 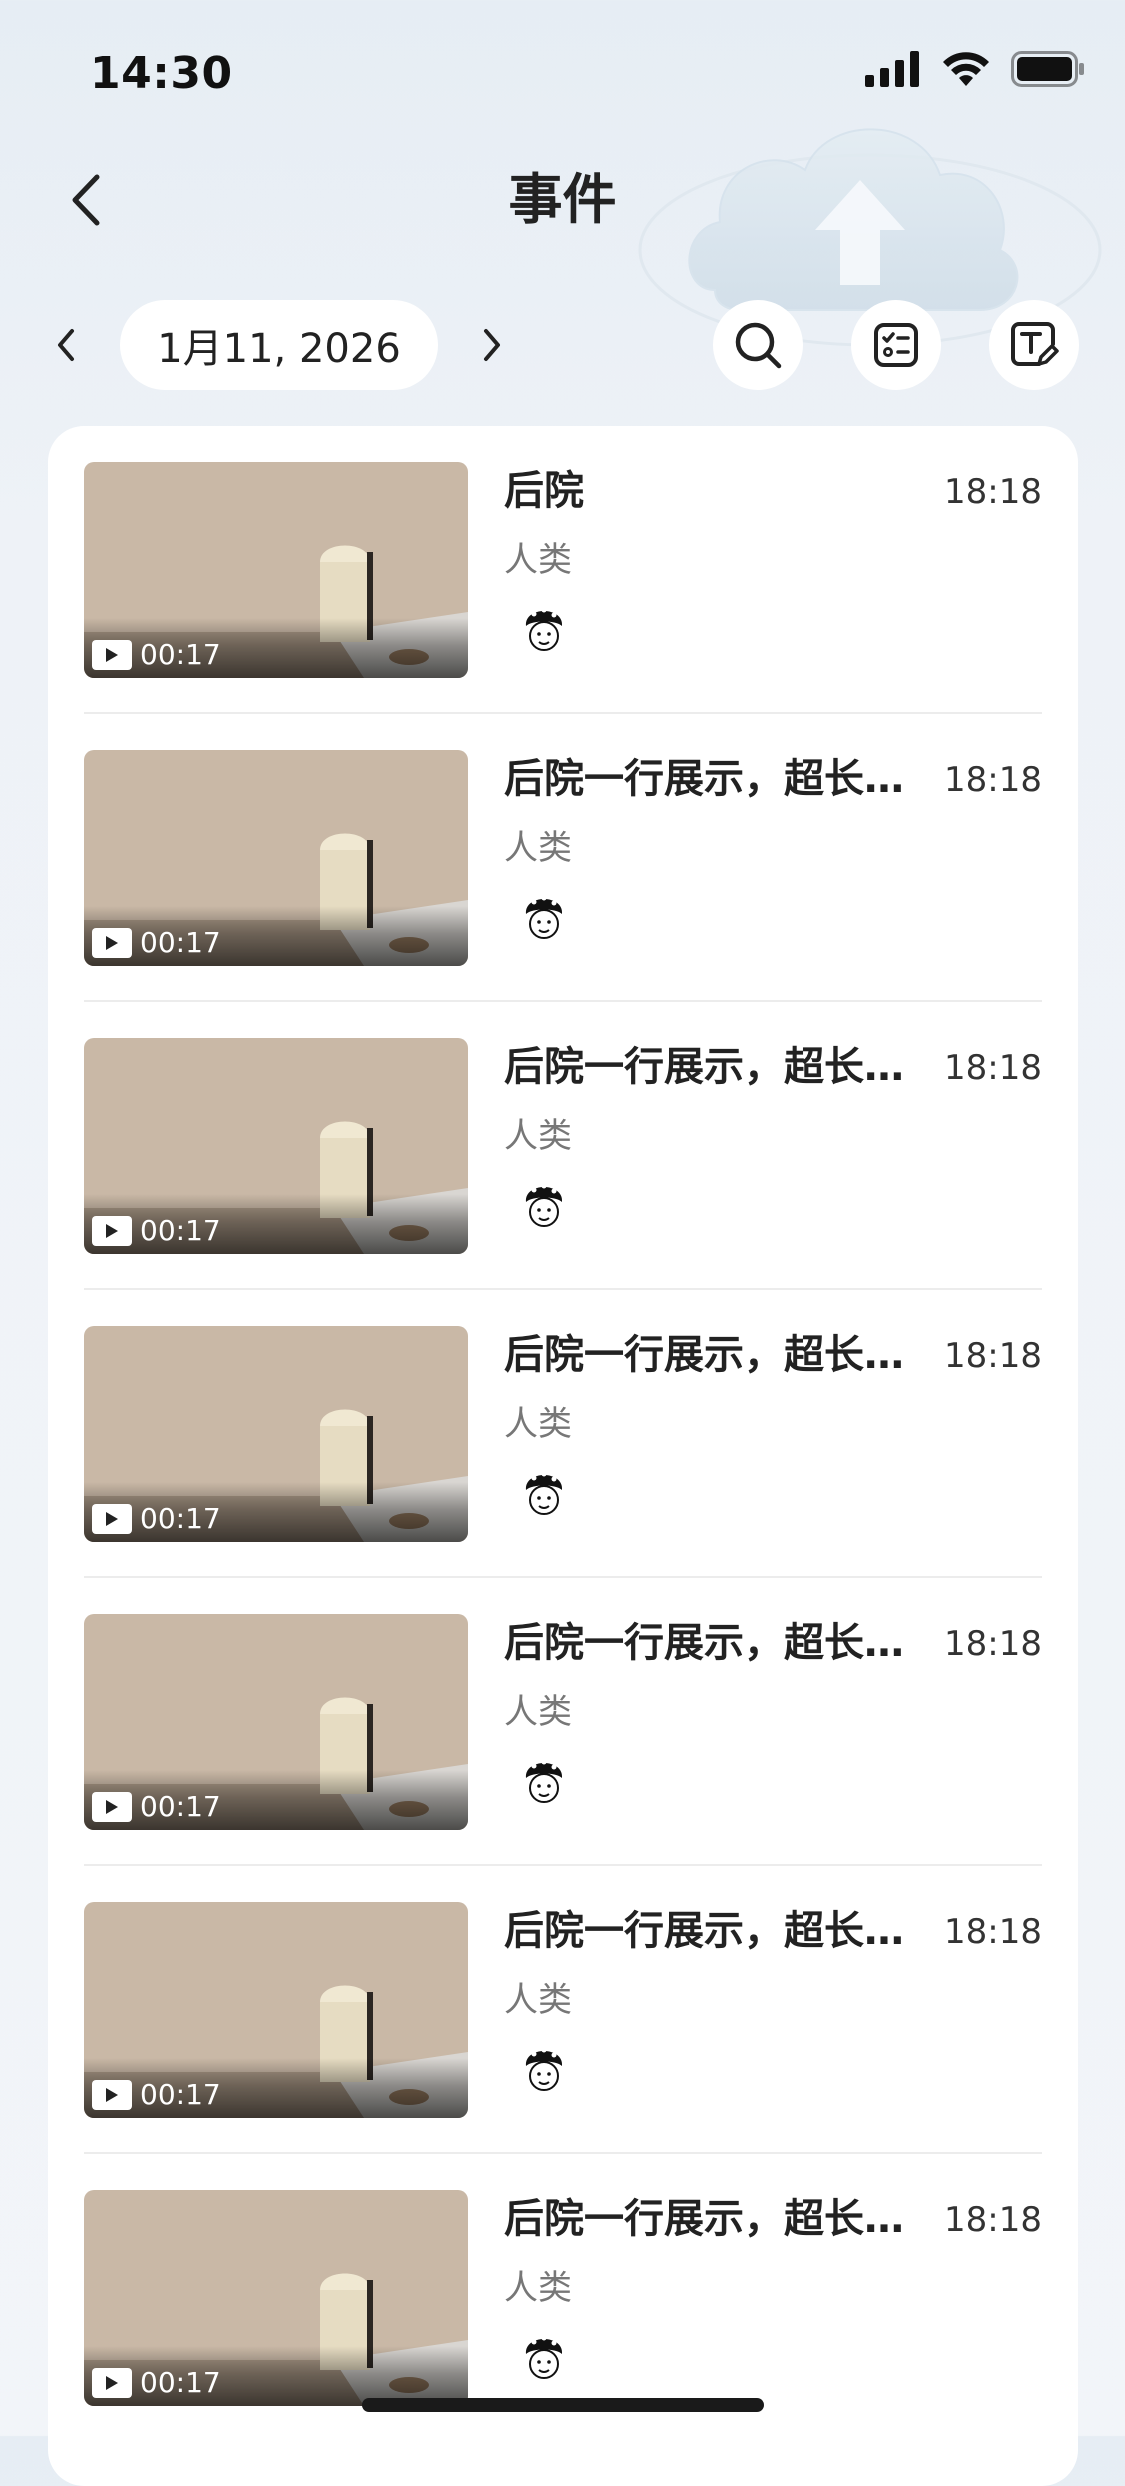 What do you see at coordinates (544, 491) in the screenshot?
I see `event-title: 后院` at bounding box center [544, 491].